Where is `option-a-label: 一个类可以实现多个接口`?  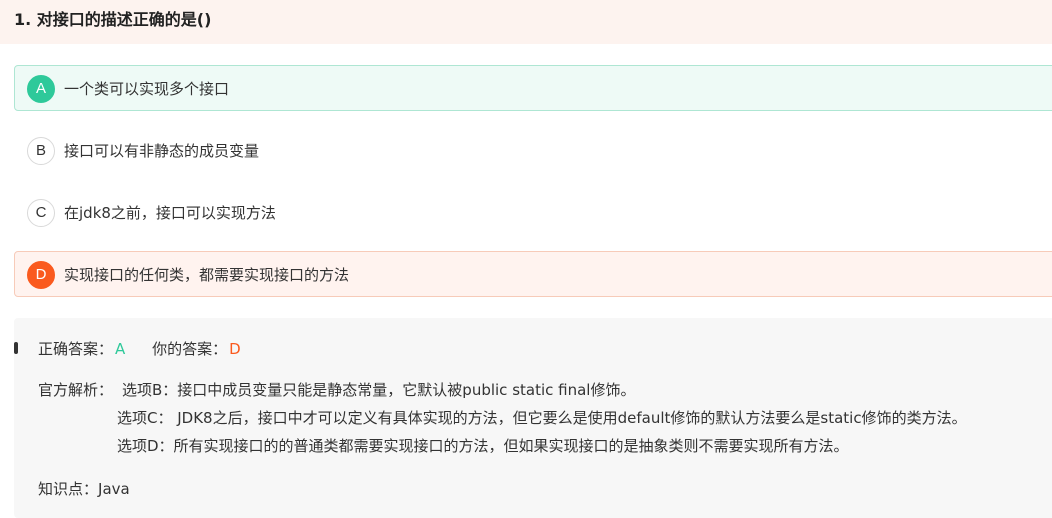
option-a-label: 一个类可以实现多个接口 is located at coordinates (147, 89).